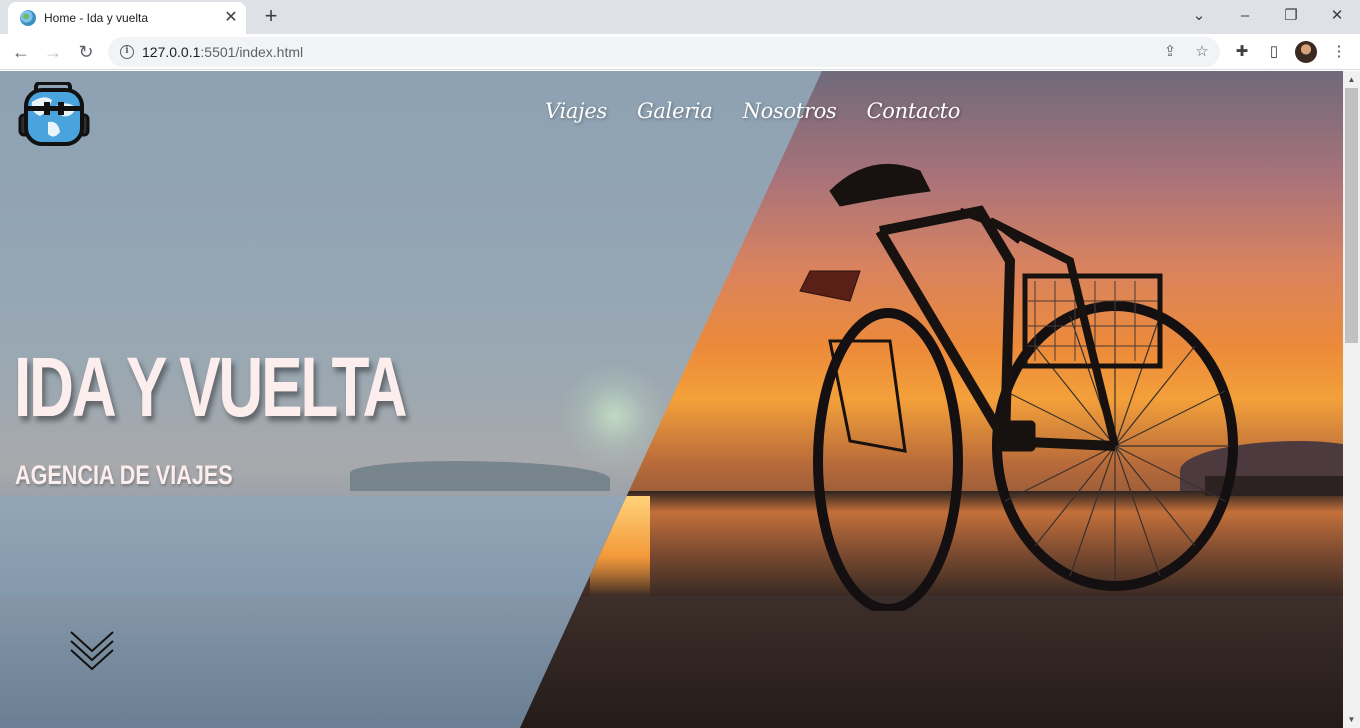 Image resolution: width=1360 pixels, height=728 pixels. Describe the element at coordinates (1351, 399) in the screenshot. I see `page-scrollbar: ▲ ▼` at that location.